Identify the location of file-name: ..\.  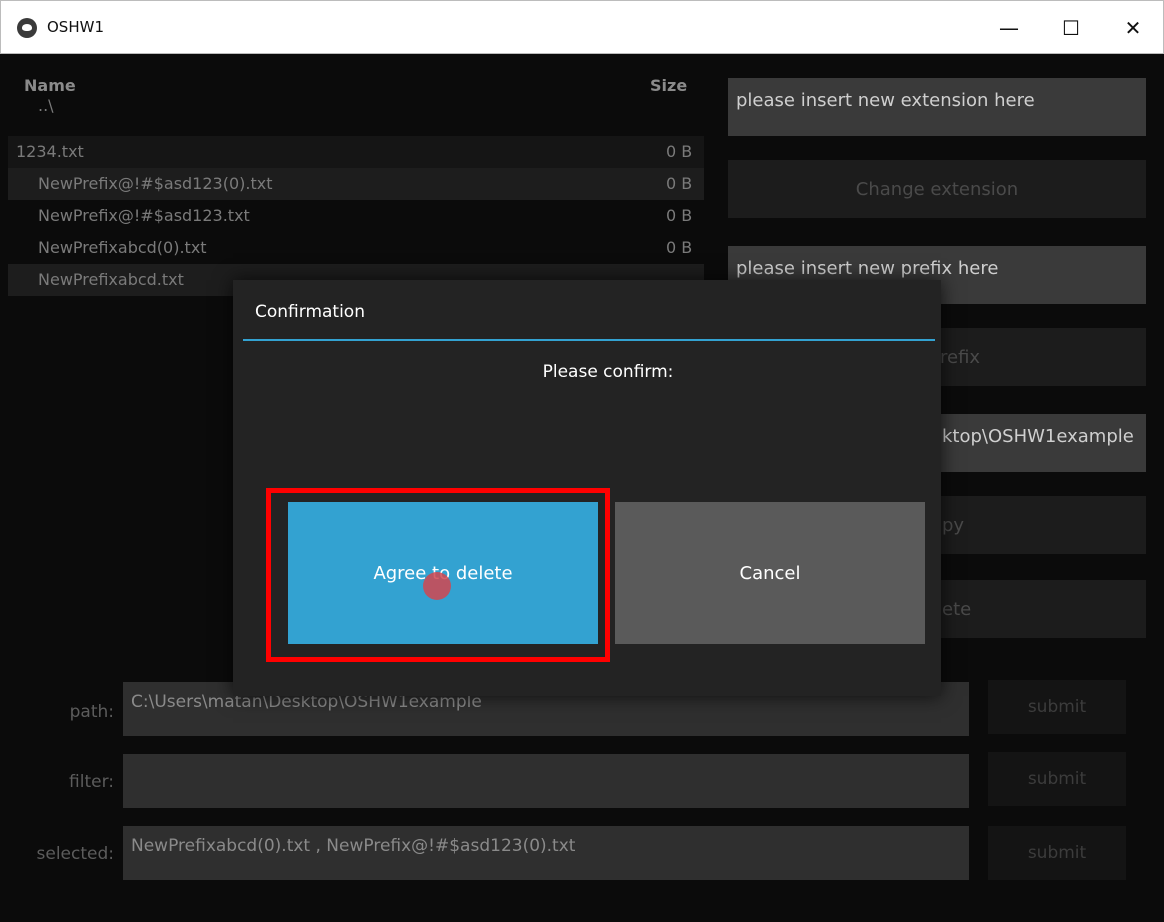
(46, 105).